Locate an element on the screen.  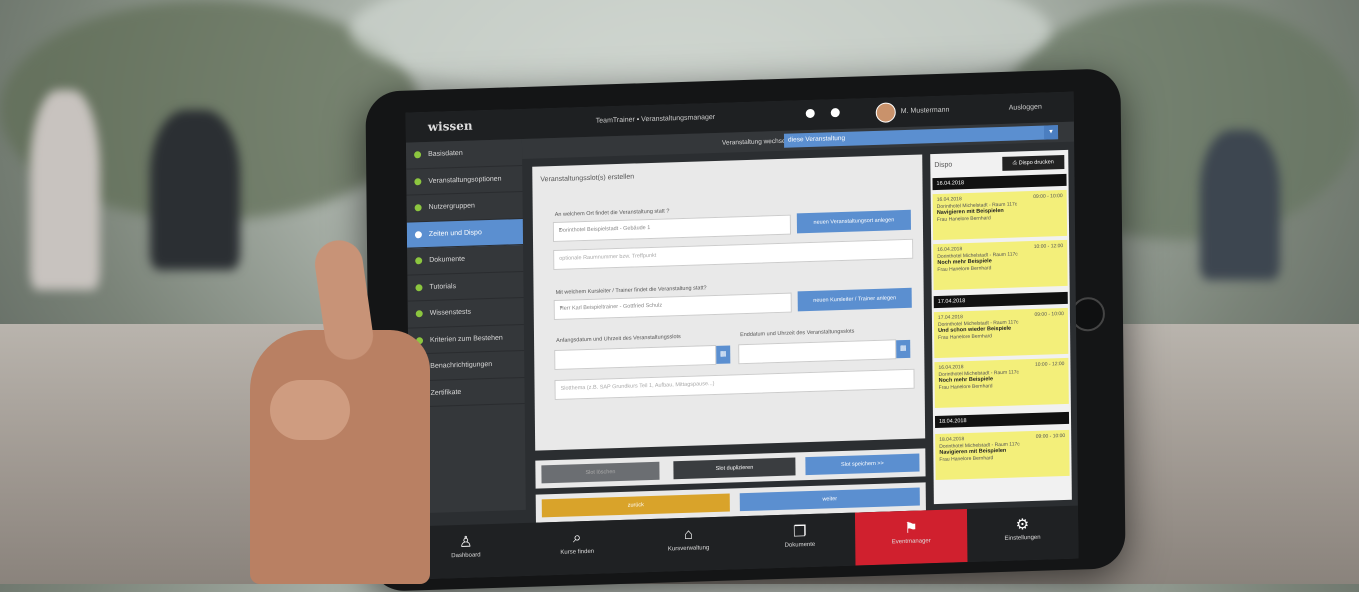
event-switch-label: Veranstaltung wechseln: is located at coordinates (757, 142).